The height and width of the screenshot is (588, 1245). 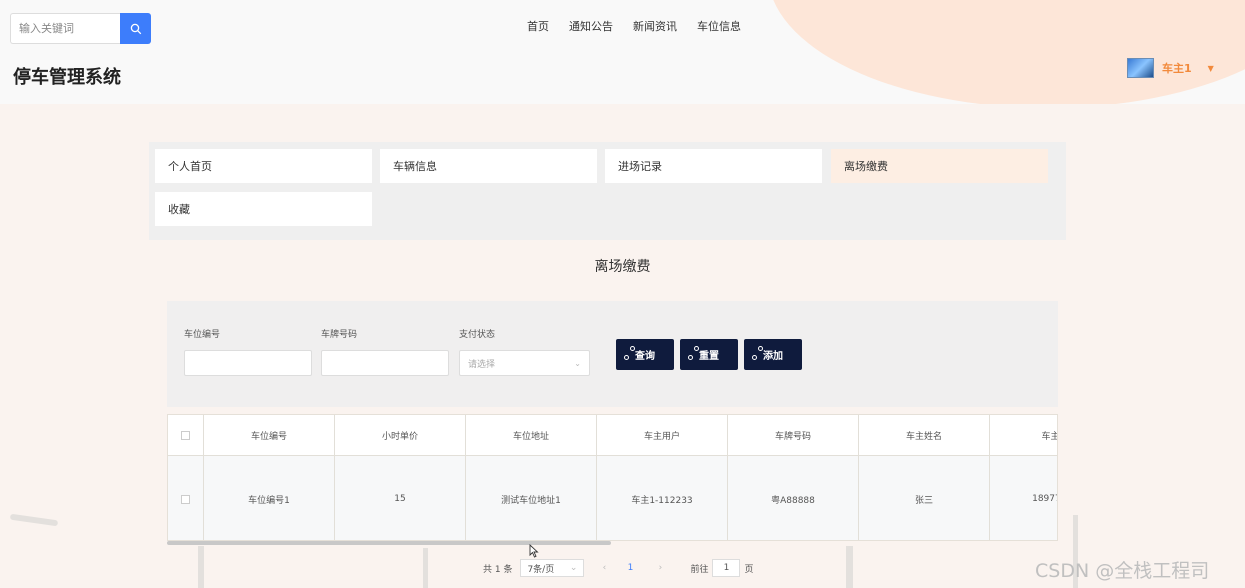 What do you see at coordinates (1023, 498) in the screenshot?
I see `table-cell: 18977777` at bounding box center [1023, 498].